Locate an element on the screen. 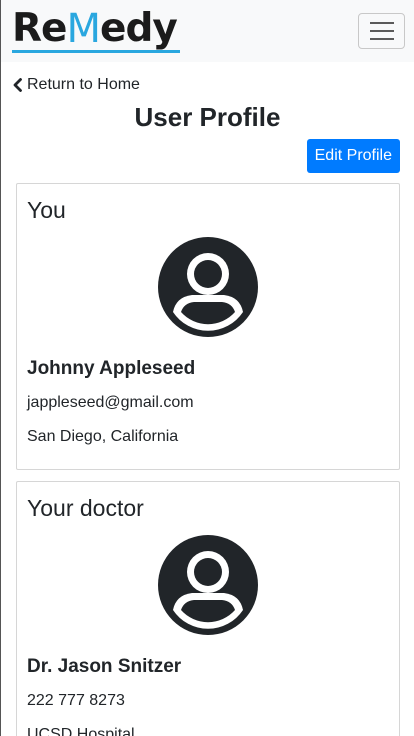 The width and height of the screenshot is (414, 736). logo-prefix: Re is located at coordinates (39, 28).